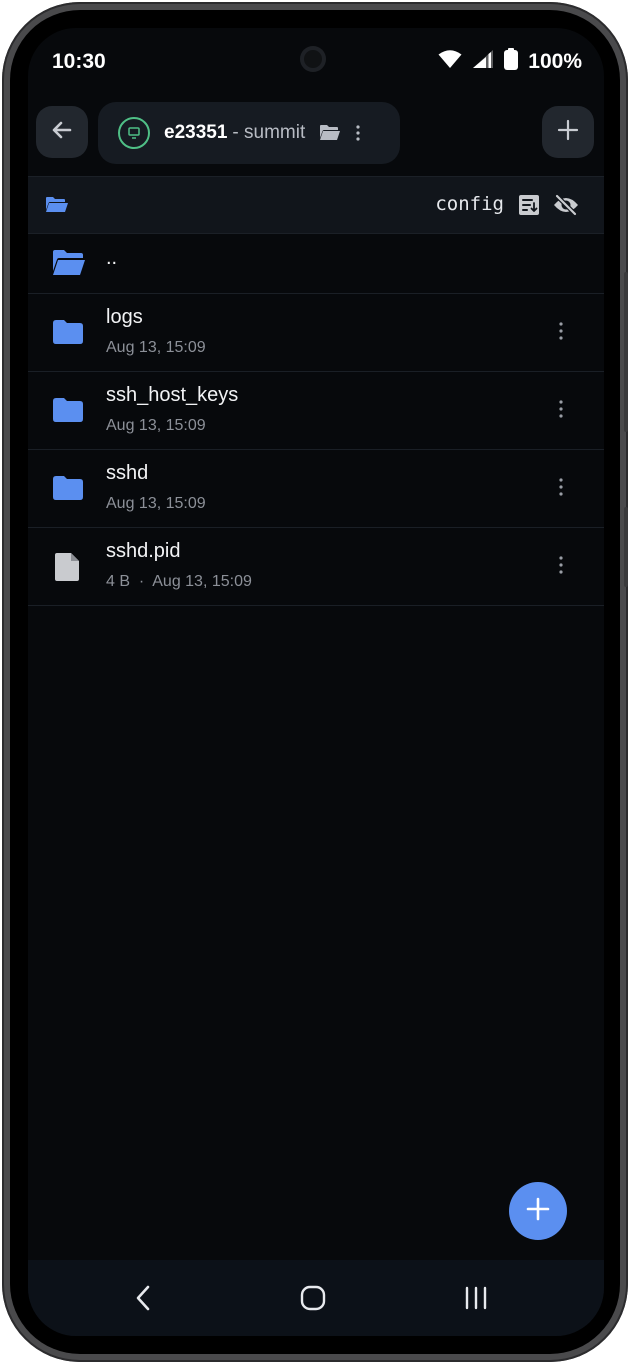  Describe the element at coordinates (127, 473) in the screenshot. I see `file-name: sshd` at that location.